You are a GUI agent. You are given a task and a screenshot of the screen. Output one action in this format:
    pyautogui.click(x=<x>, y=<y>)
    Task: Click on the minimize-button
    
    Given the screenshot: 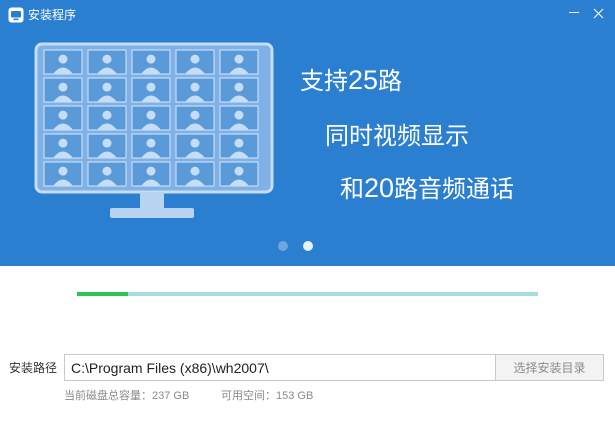 What is the action you would take?
    pyautogui.click(x=574, y=14)
    